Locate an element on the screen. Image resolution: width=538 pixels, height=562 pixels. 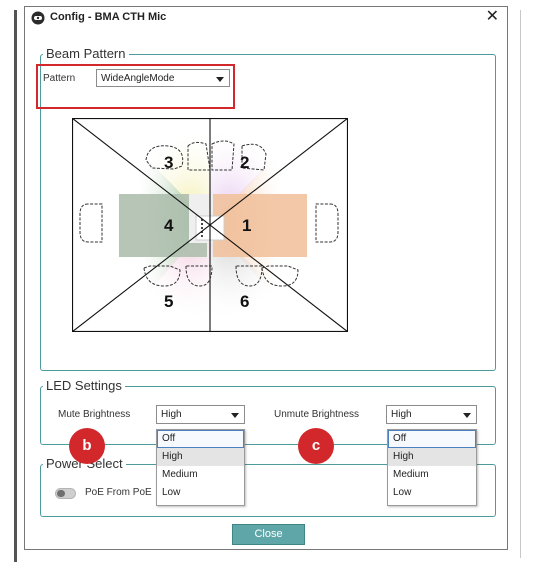
background-window-edge is located at coordinates (15, 286).